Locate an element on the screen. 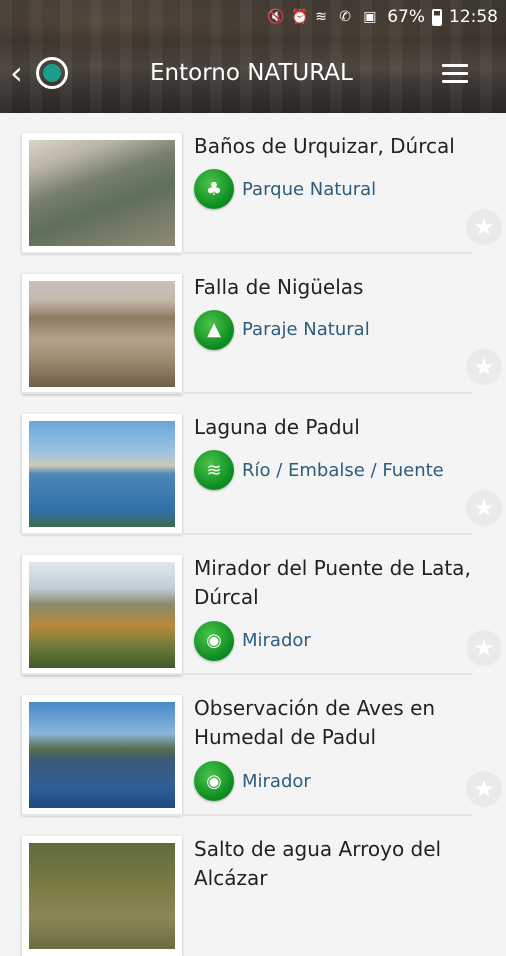  place-name: Salto de agua Arroyo del Alcázar is located at coordinates (334, 864).